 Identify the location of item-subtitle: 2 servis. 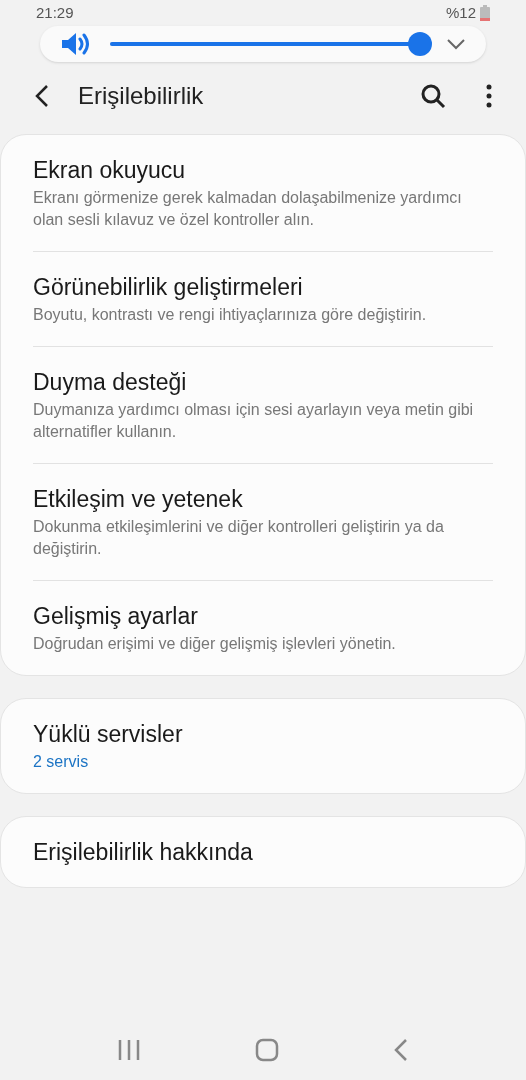
(61, 762).